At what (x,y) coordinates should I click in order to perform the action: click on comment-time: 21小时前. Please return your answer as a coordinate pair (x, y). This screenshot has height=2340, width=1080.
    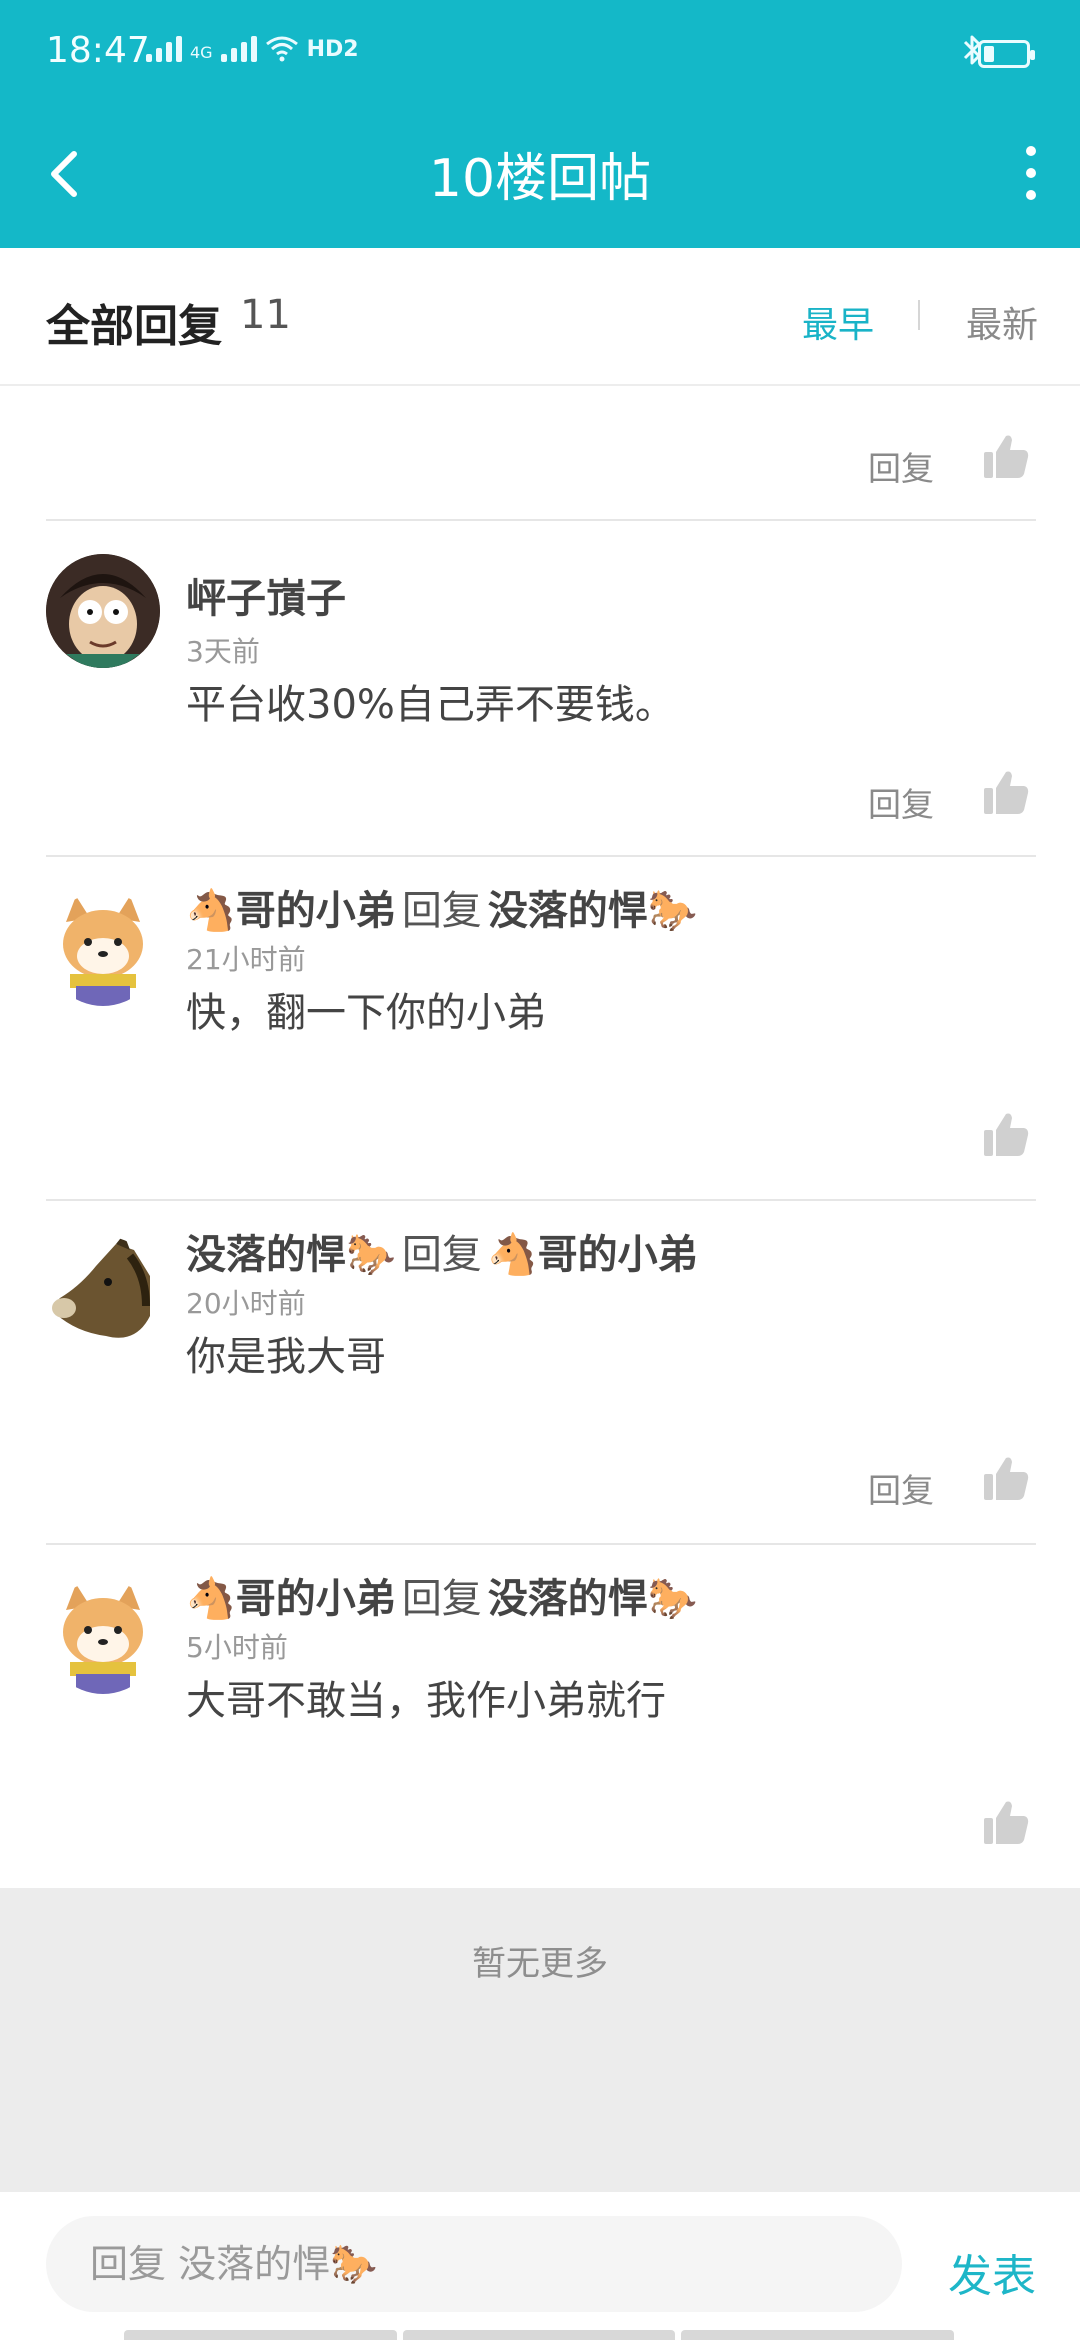
    Looking at the image, I should click on (246, 959).